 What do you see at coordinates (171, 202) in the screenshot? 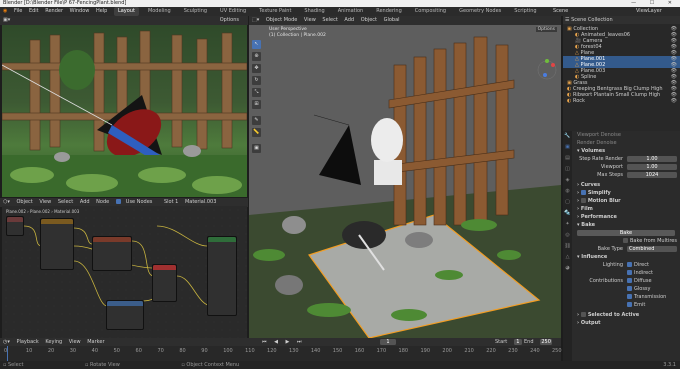
I see `slot-selector: Slot 1` at bounding box center [171, 202].